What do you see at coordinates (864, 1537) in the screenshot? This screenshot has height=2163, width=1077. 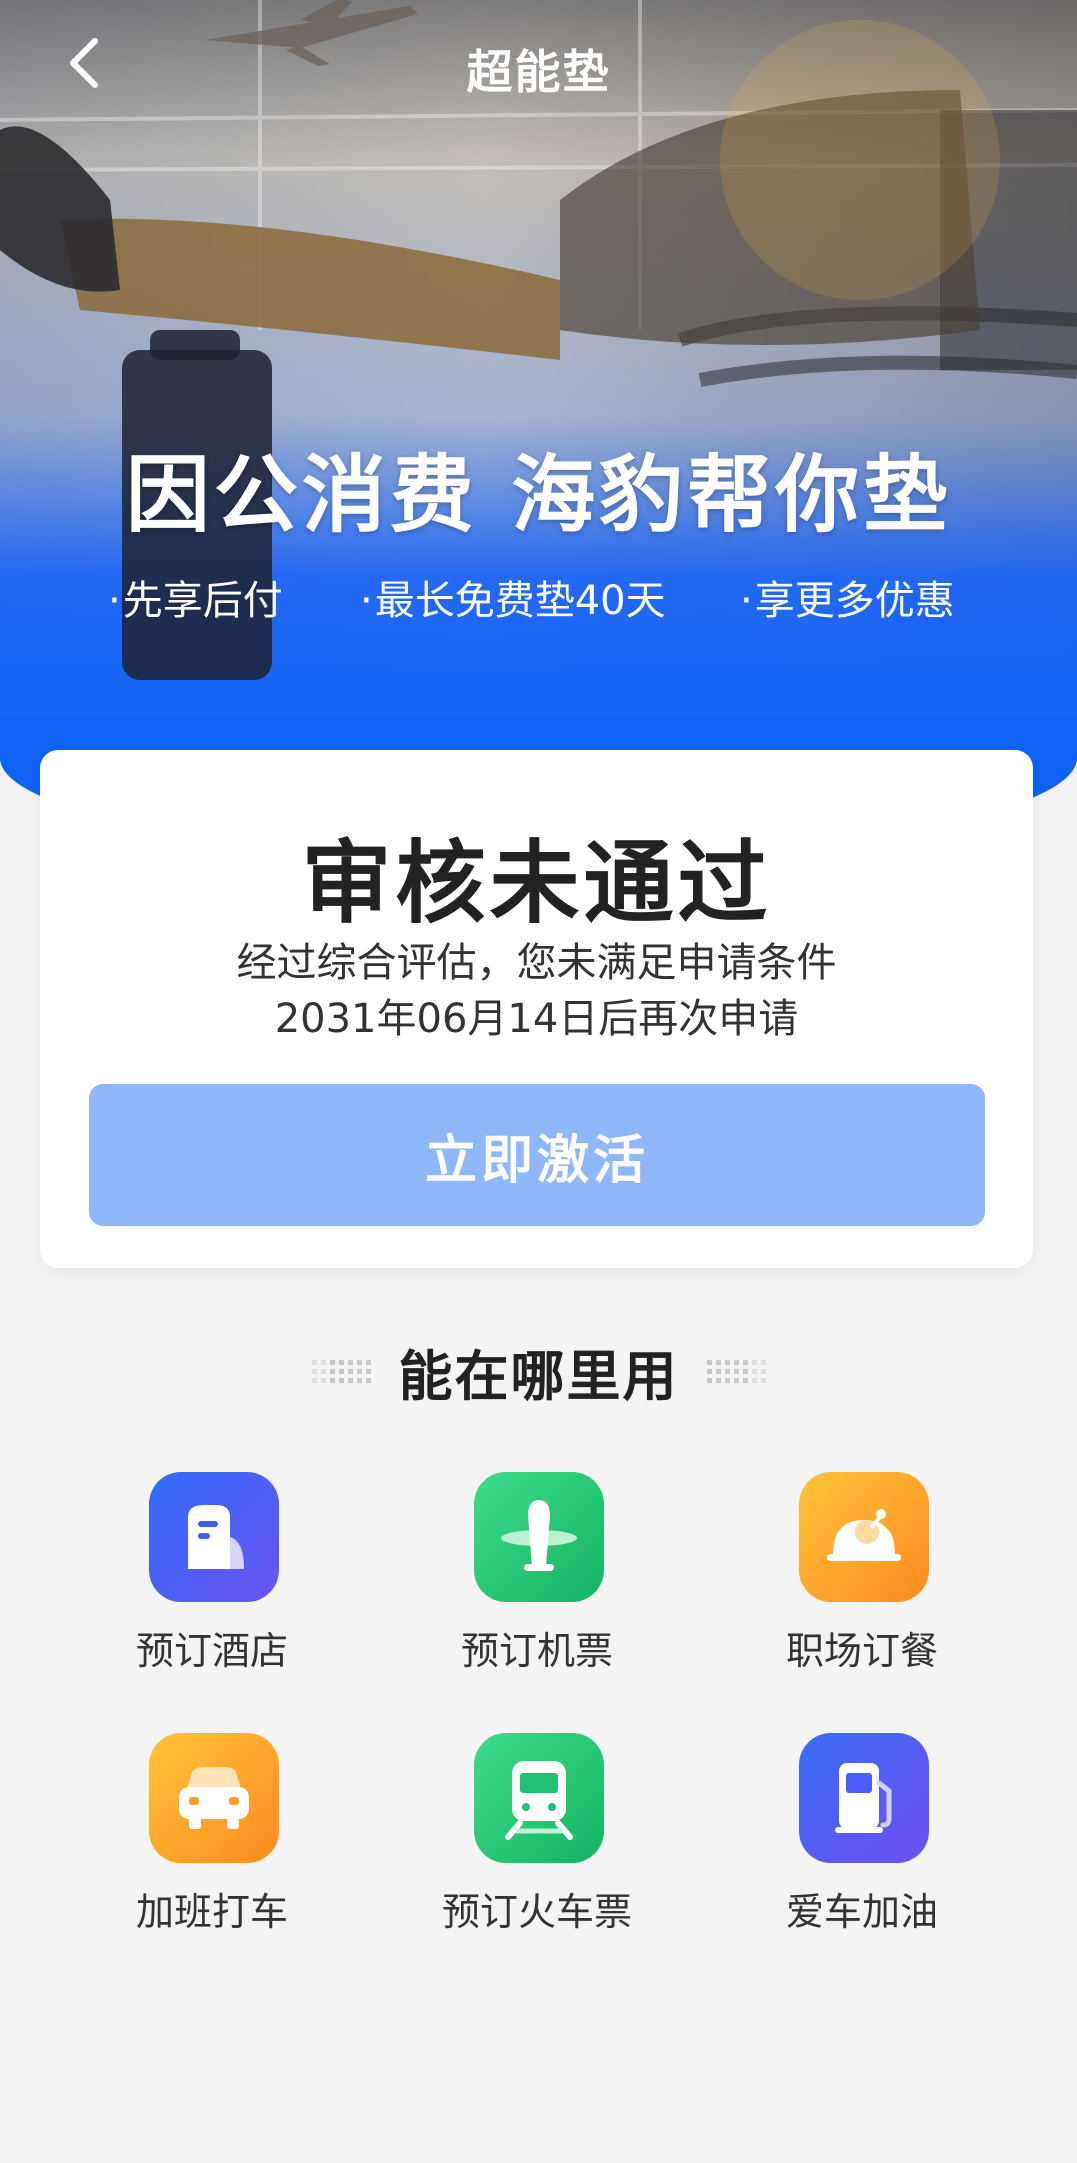 I see `meal-icon` at bounding box center [864, 1537].